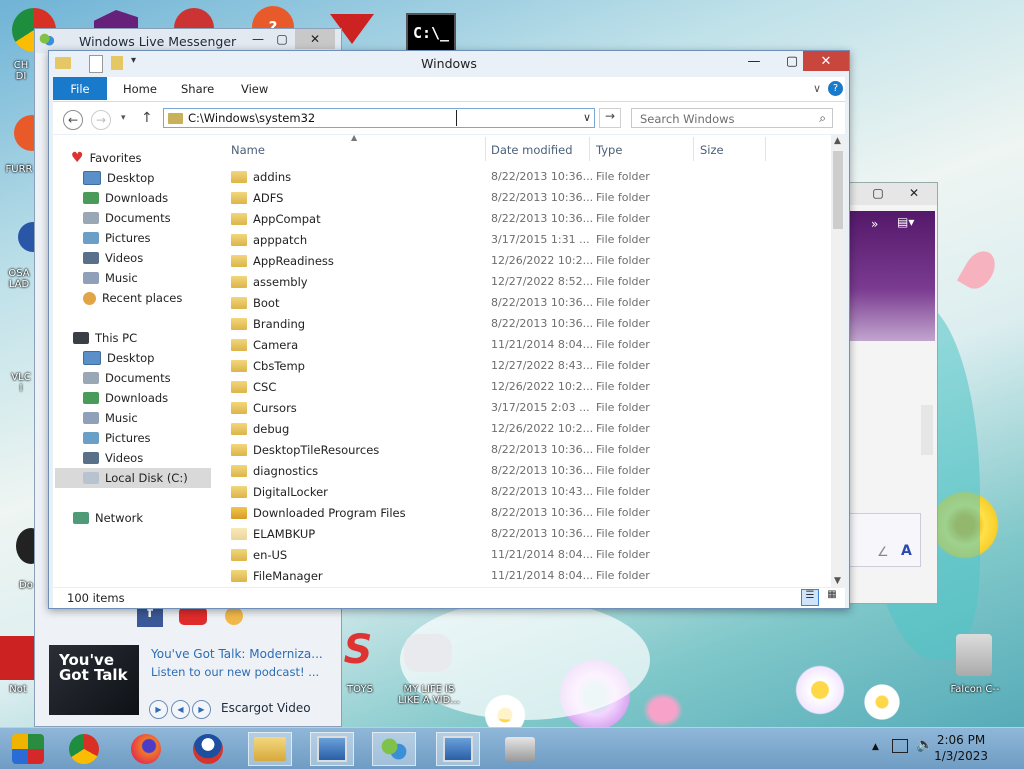 The image size is (1024, 769). Describe the element at coordinates (332, 749) in the screenshot. I see `taskbar-remote-desktop` at that location.